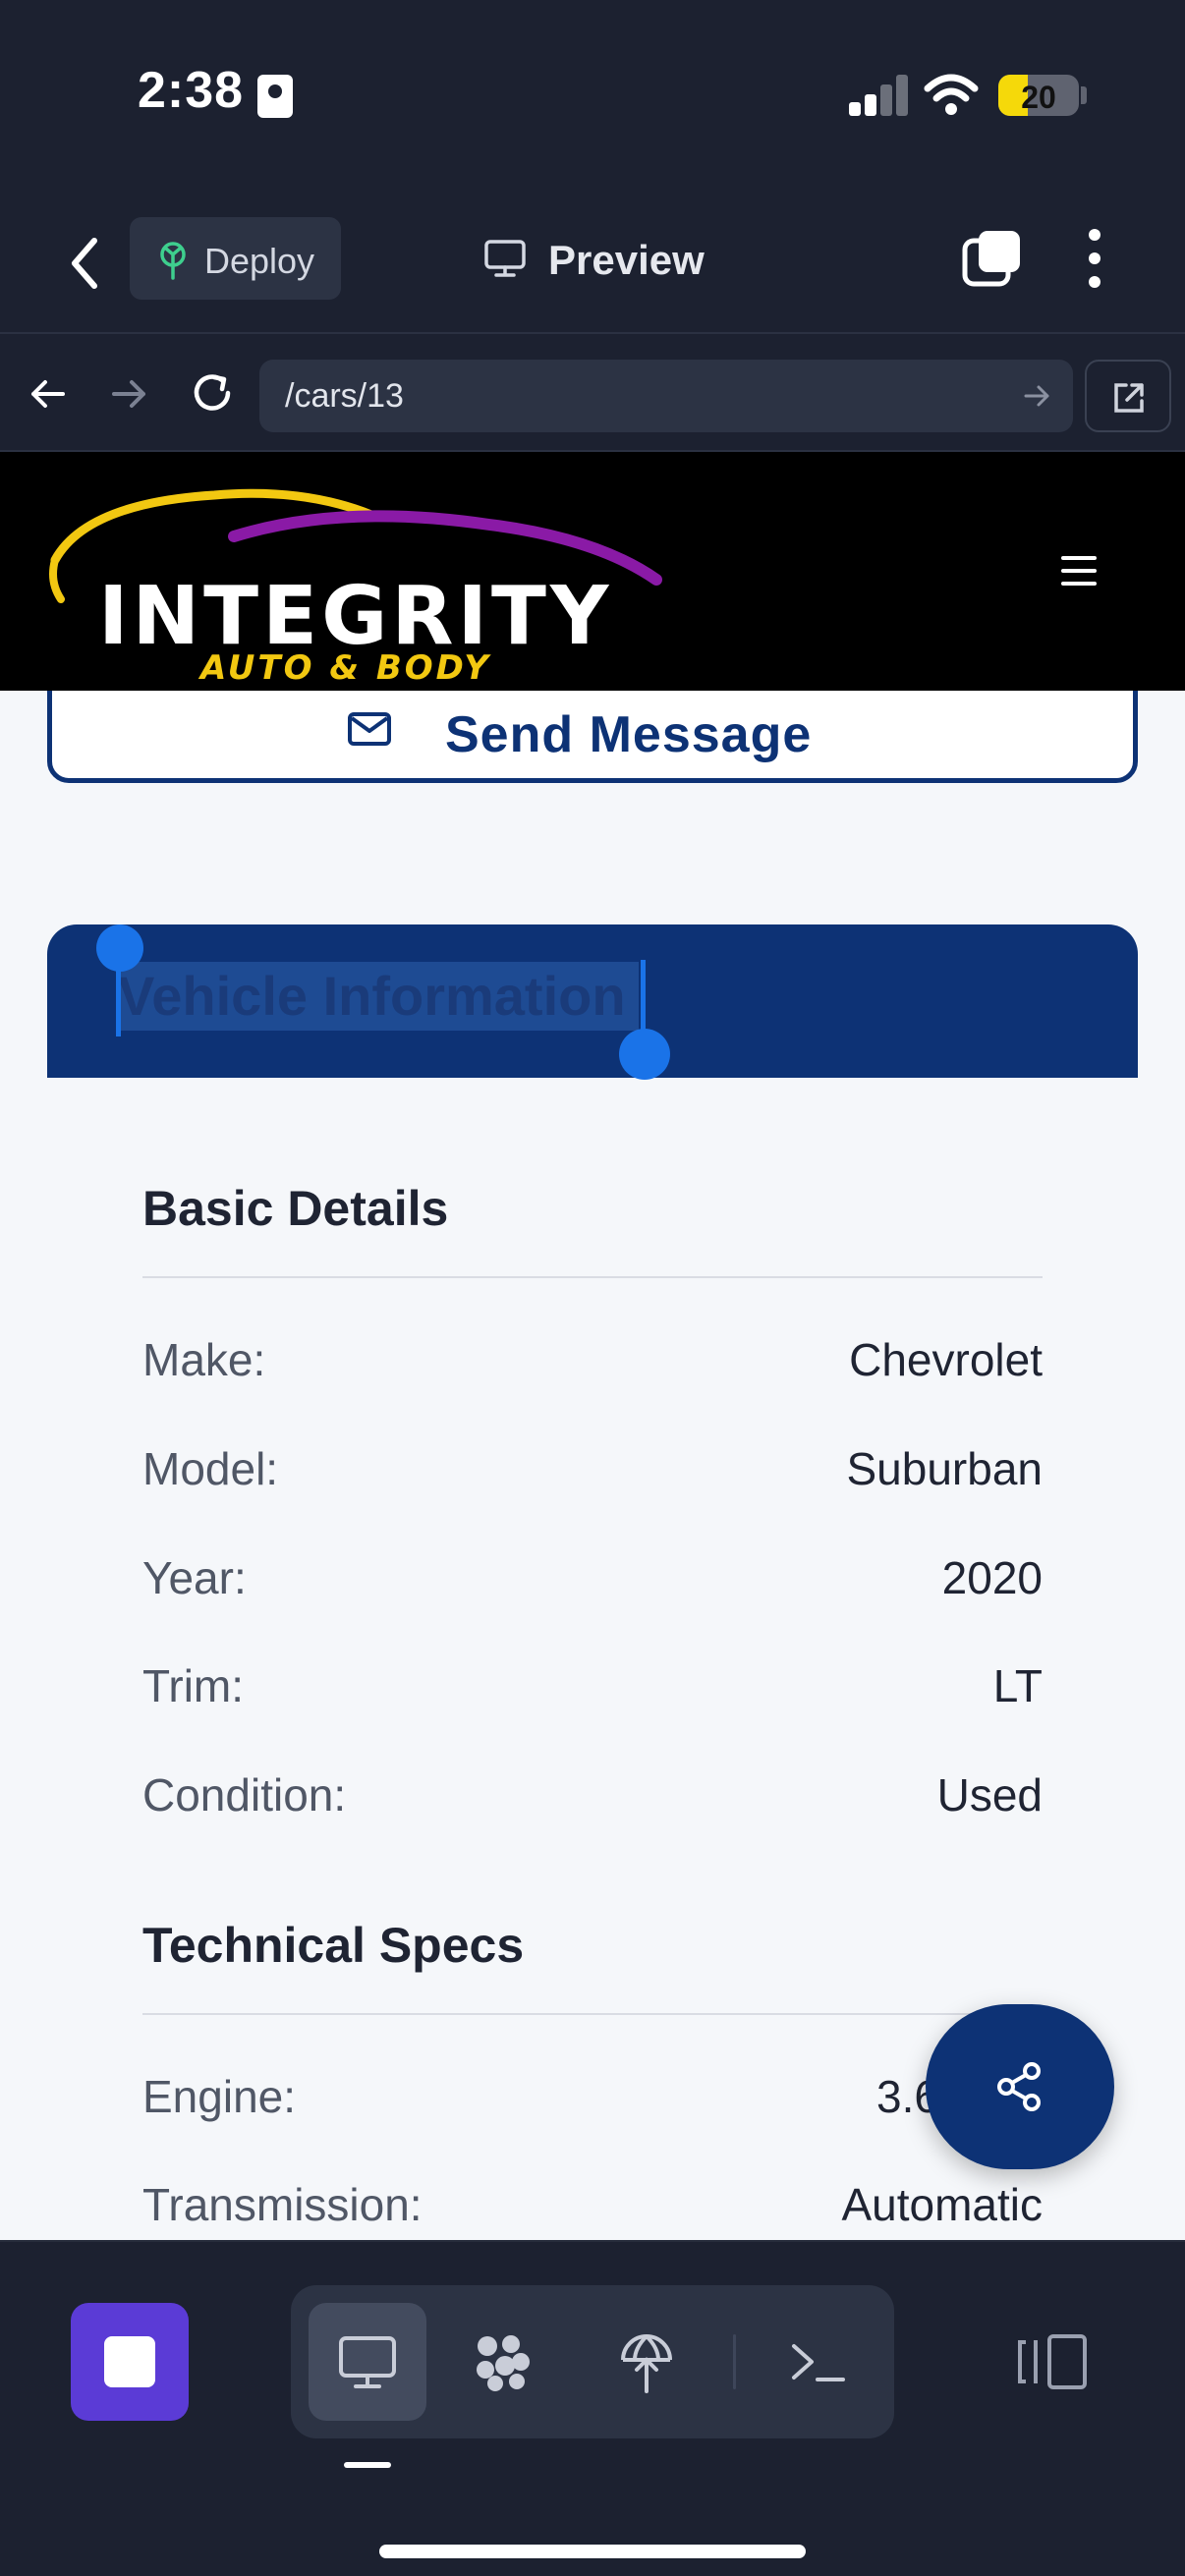  I want to click on status-bar: 2:38 20, so click(592, 96).